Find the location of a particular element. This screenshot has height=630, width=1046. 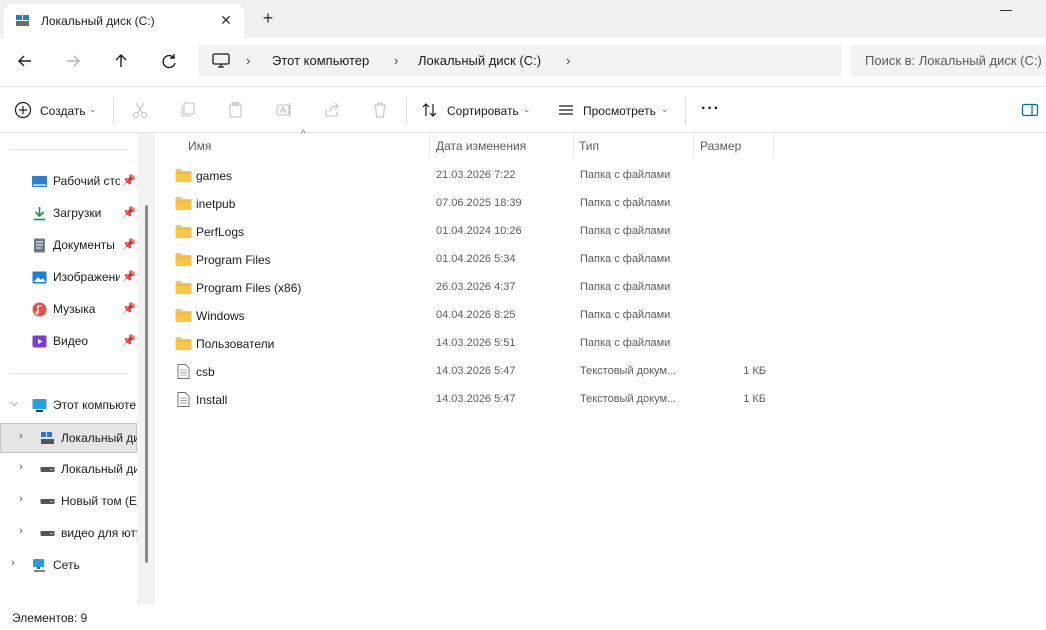

desktop-icon is located at coordinates (39, 181).